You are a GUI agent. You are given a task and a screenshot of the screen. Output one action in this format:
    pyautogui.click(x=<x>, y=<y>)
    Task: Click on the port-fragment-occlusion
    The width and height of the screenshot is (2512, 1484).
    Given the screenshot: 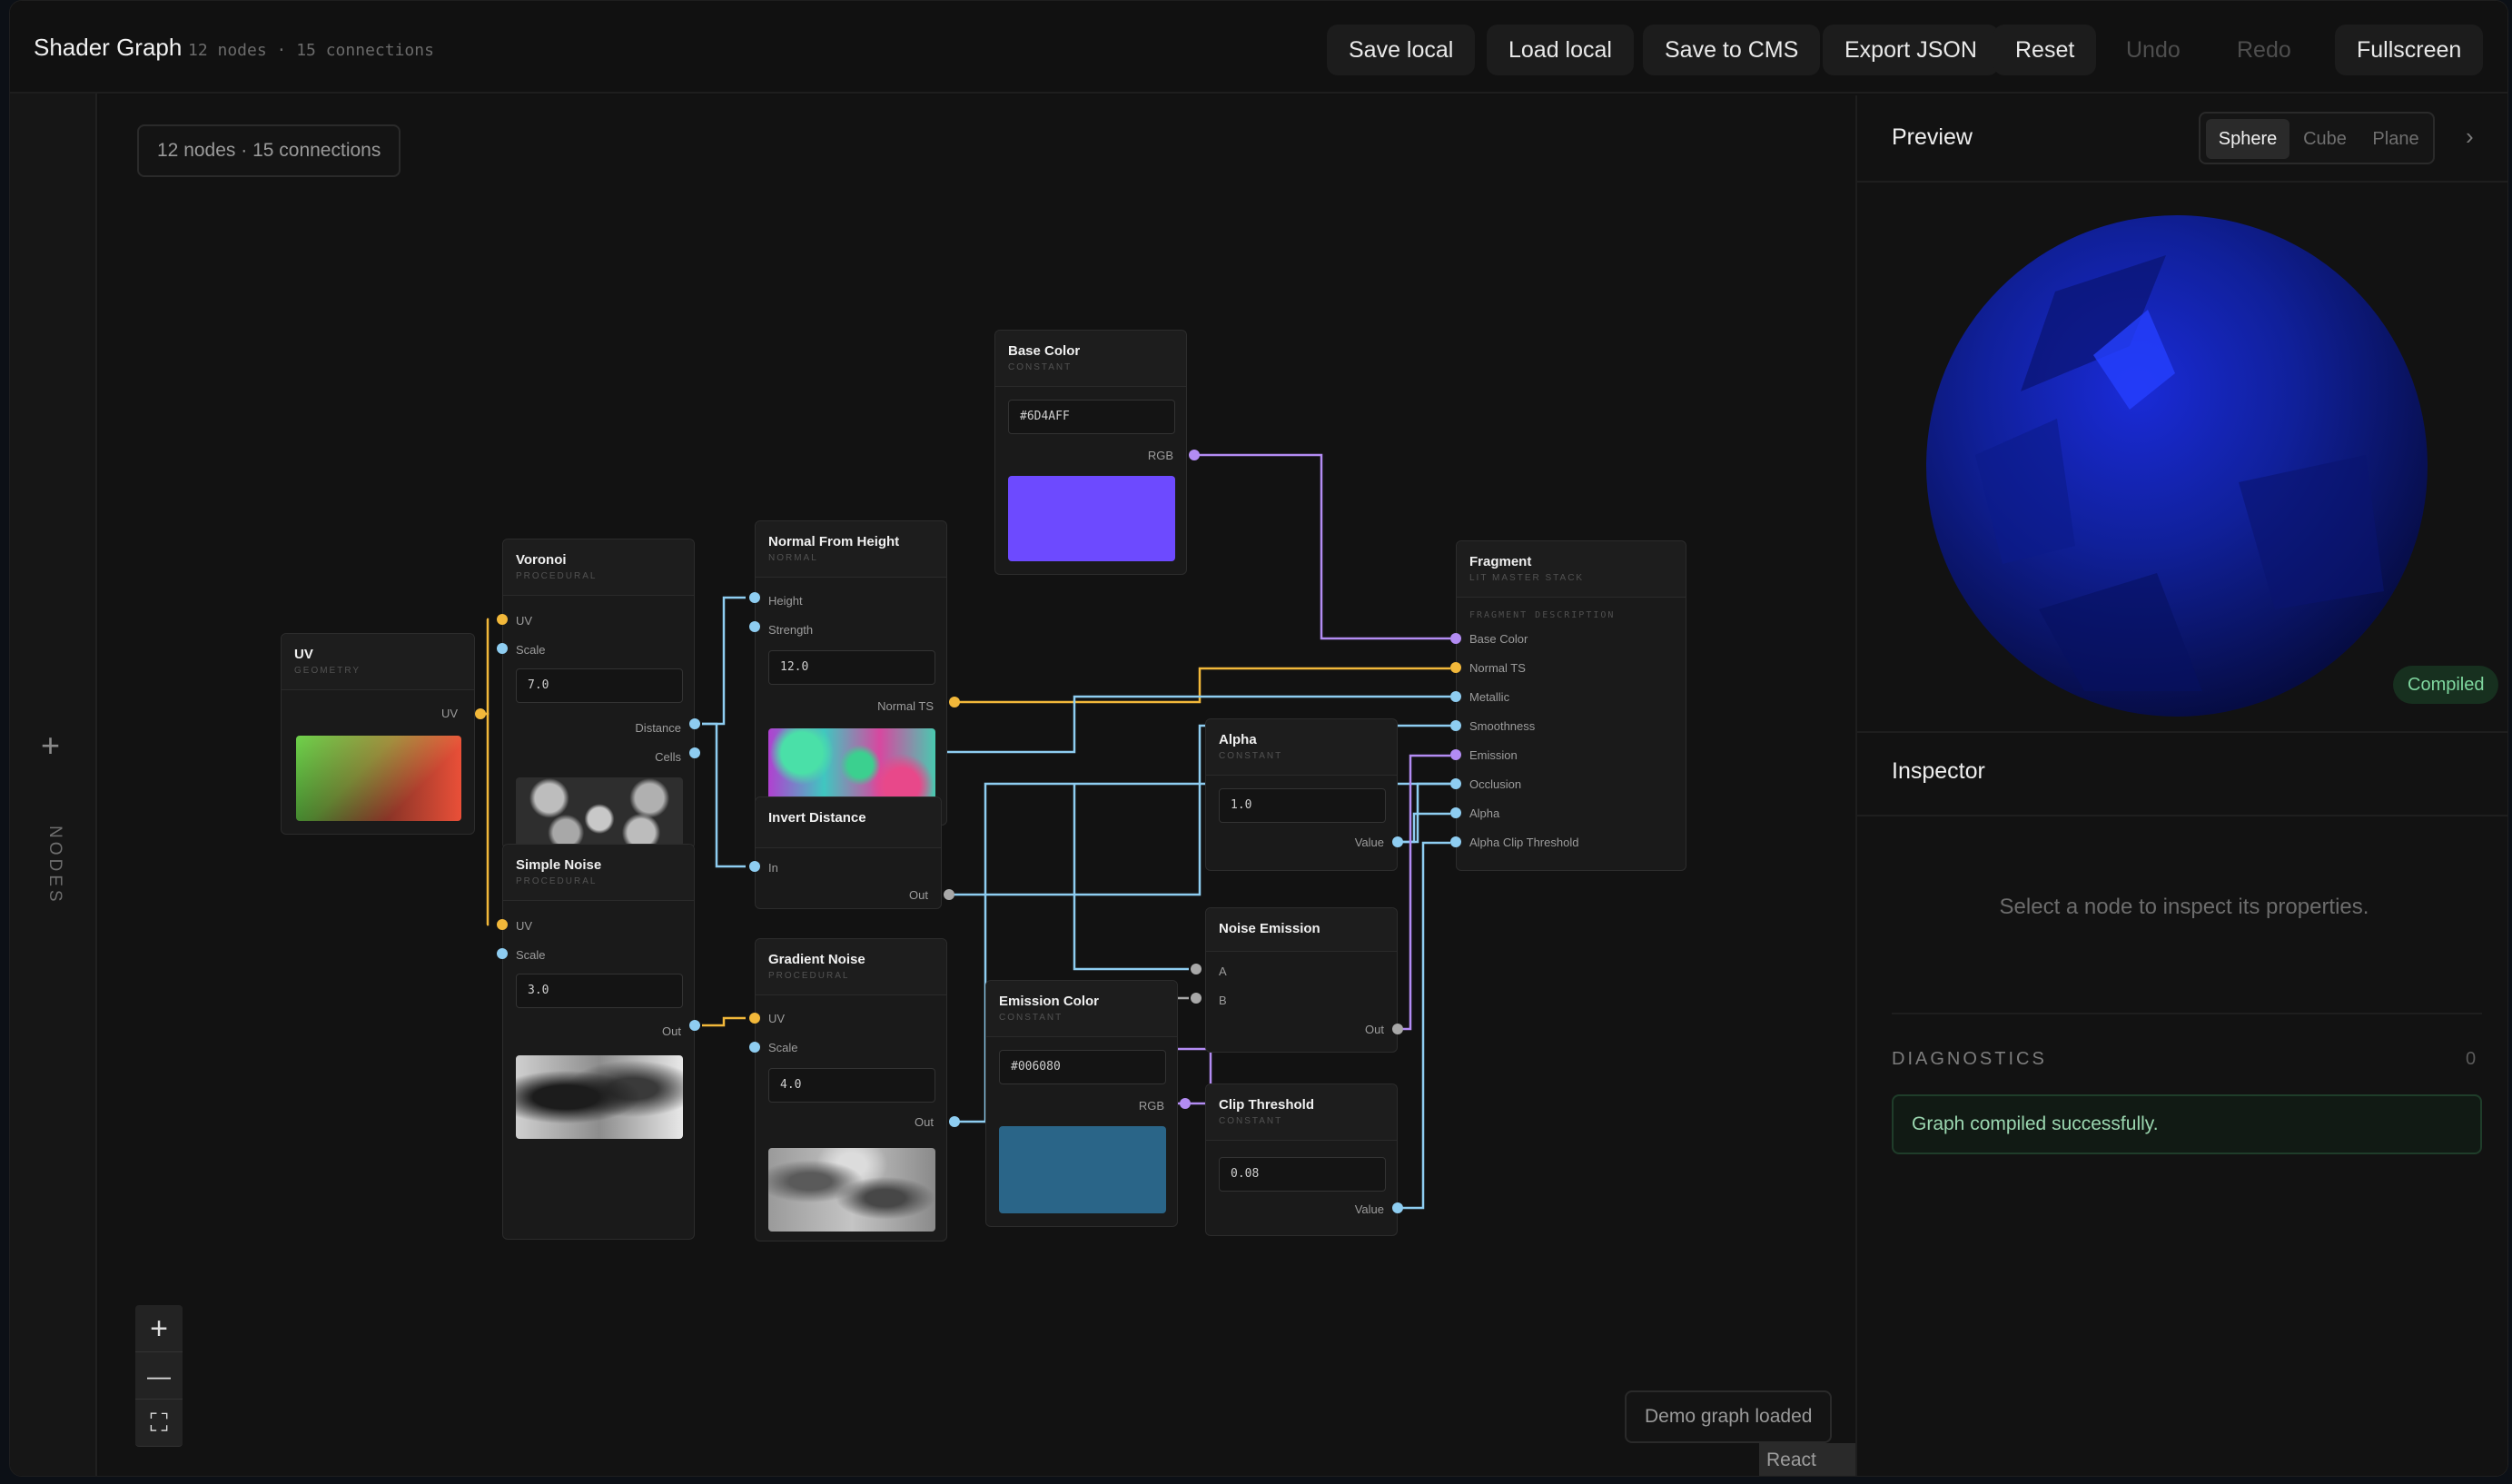 What is the action you would take?
    pyautogui.click(x=1456, y=783)
    